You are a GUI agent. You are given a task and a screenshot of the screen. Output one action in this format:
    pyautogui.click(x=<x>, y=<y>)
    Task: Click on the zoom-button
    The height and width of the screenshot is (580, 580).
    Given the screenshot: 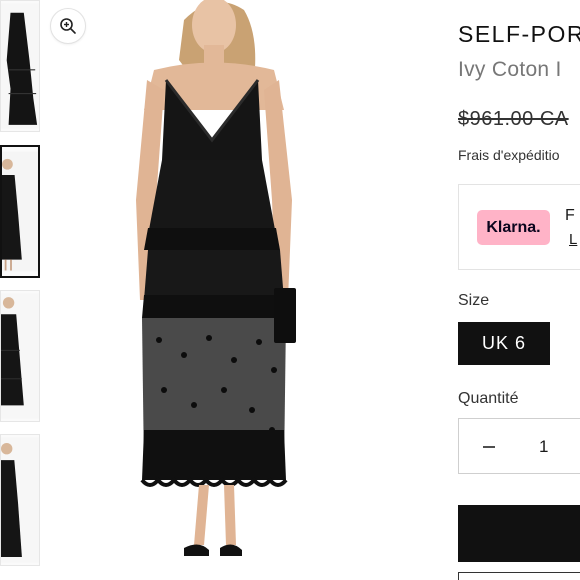 What is the action you would take?
    pyautogui.click(x=68, y=26)
    